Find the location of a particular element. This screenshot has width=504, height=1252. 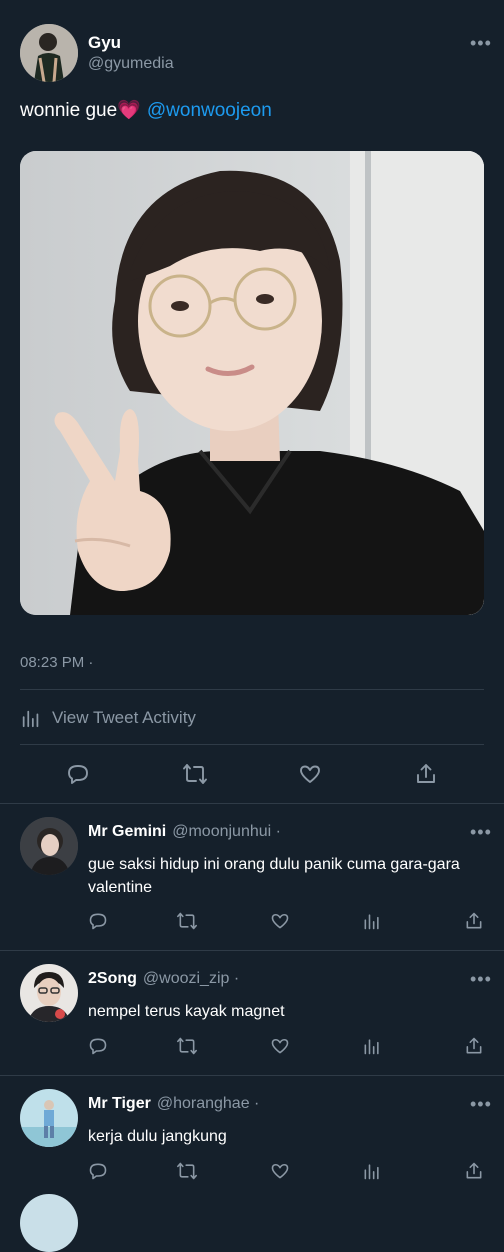

next-reply-avatar is located at coordinates (49, 1223).